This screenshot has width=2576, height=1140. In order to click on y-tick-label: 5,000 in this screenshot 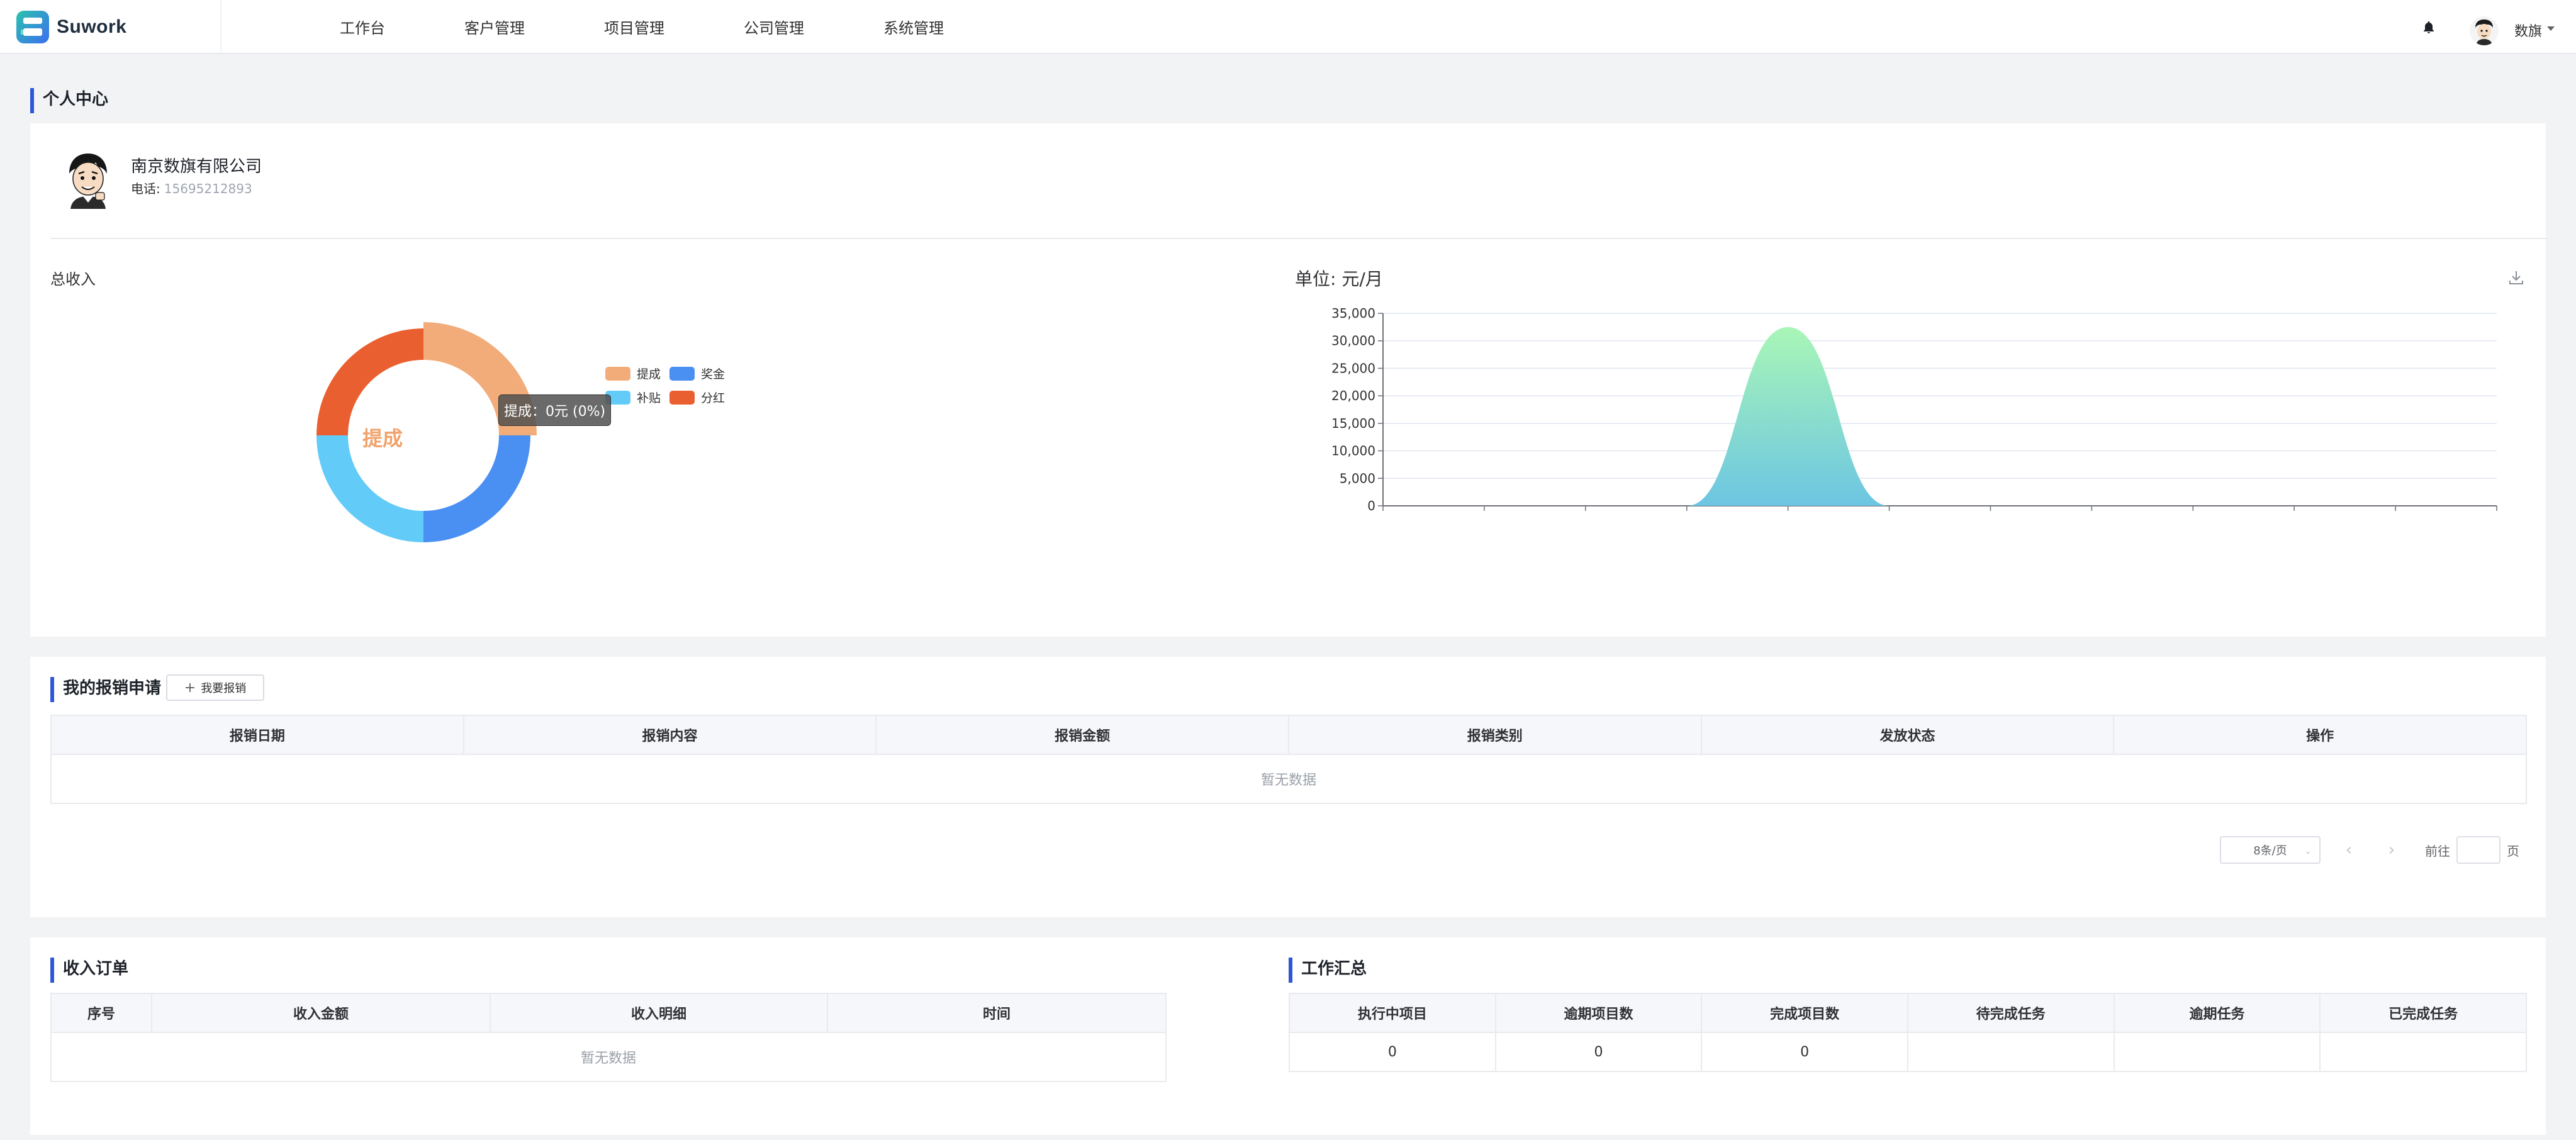, I will do `click(1357, 478)`.